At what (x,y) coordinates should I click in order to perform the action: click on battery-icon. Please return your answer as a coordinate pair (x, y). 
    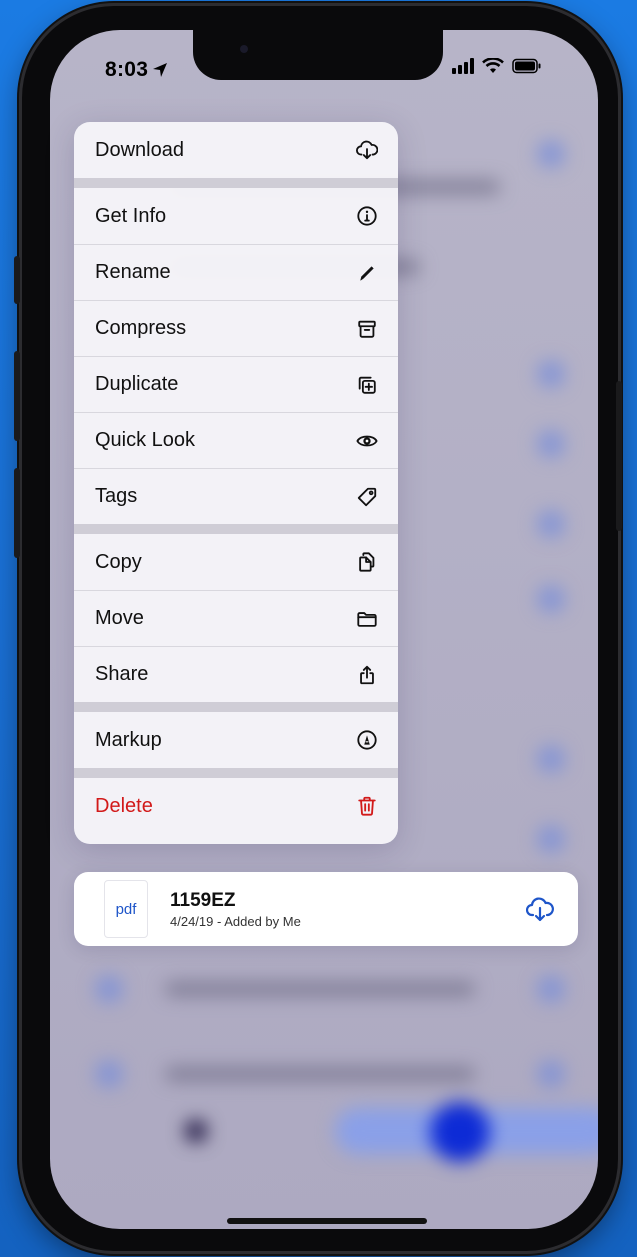
    Looking at the image, I should click on (526, 66).